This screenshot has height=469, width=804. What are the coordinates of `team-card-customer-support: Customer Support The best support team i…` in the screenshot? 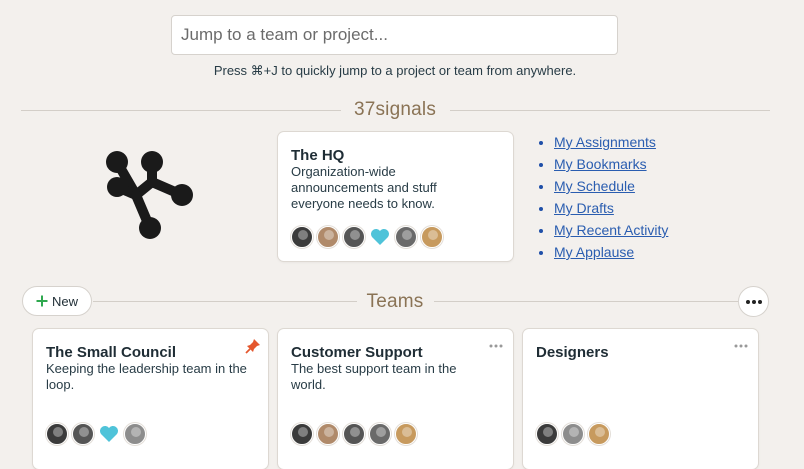 It's located at (395, 399).